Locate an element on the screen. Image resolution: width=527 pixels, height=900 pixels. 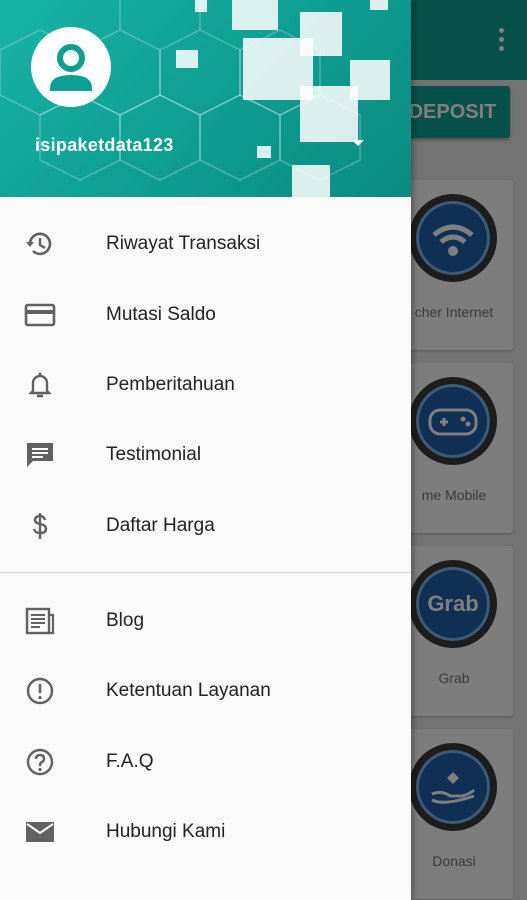
menu-item-hubungi-kami: Hubungi Kami is located at coordinates (205, 832).